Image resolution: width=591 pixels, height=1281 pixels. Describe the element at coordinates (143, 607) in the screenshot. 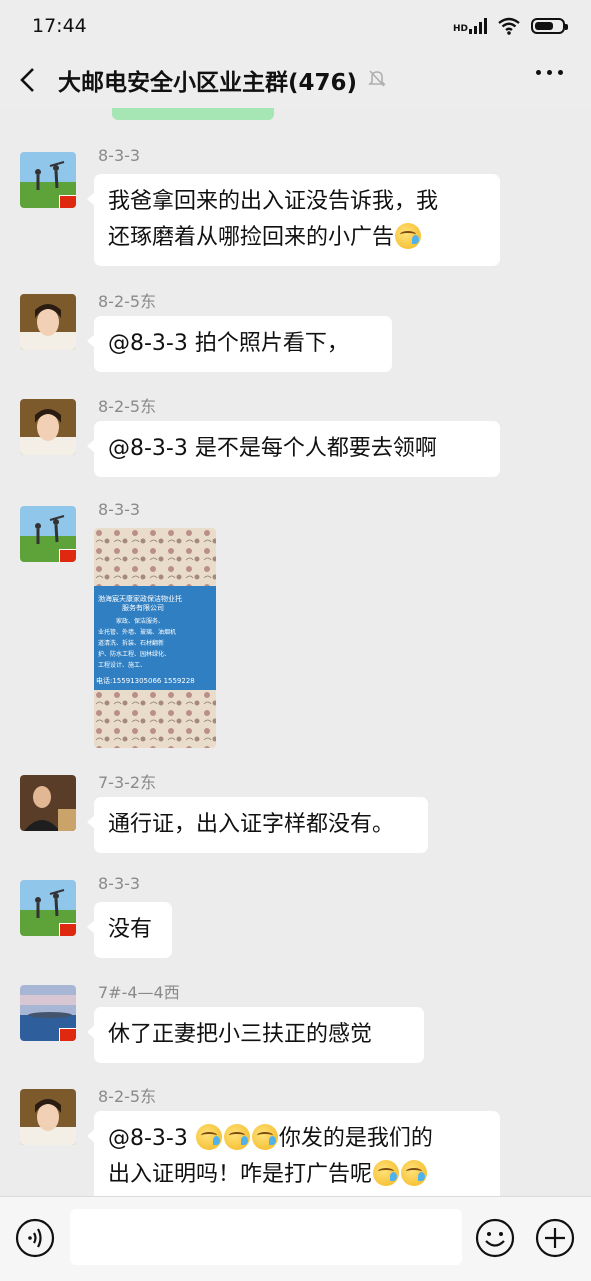

I see `flyer-line: 服务有限公司` at that location.